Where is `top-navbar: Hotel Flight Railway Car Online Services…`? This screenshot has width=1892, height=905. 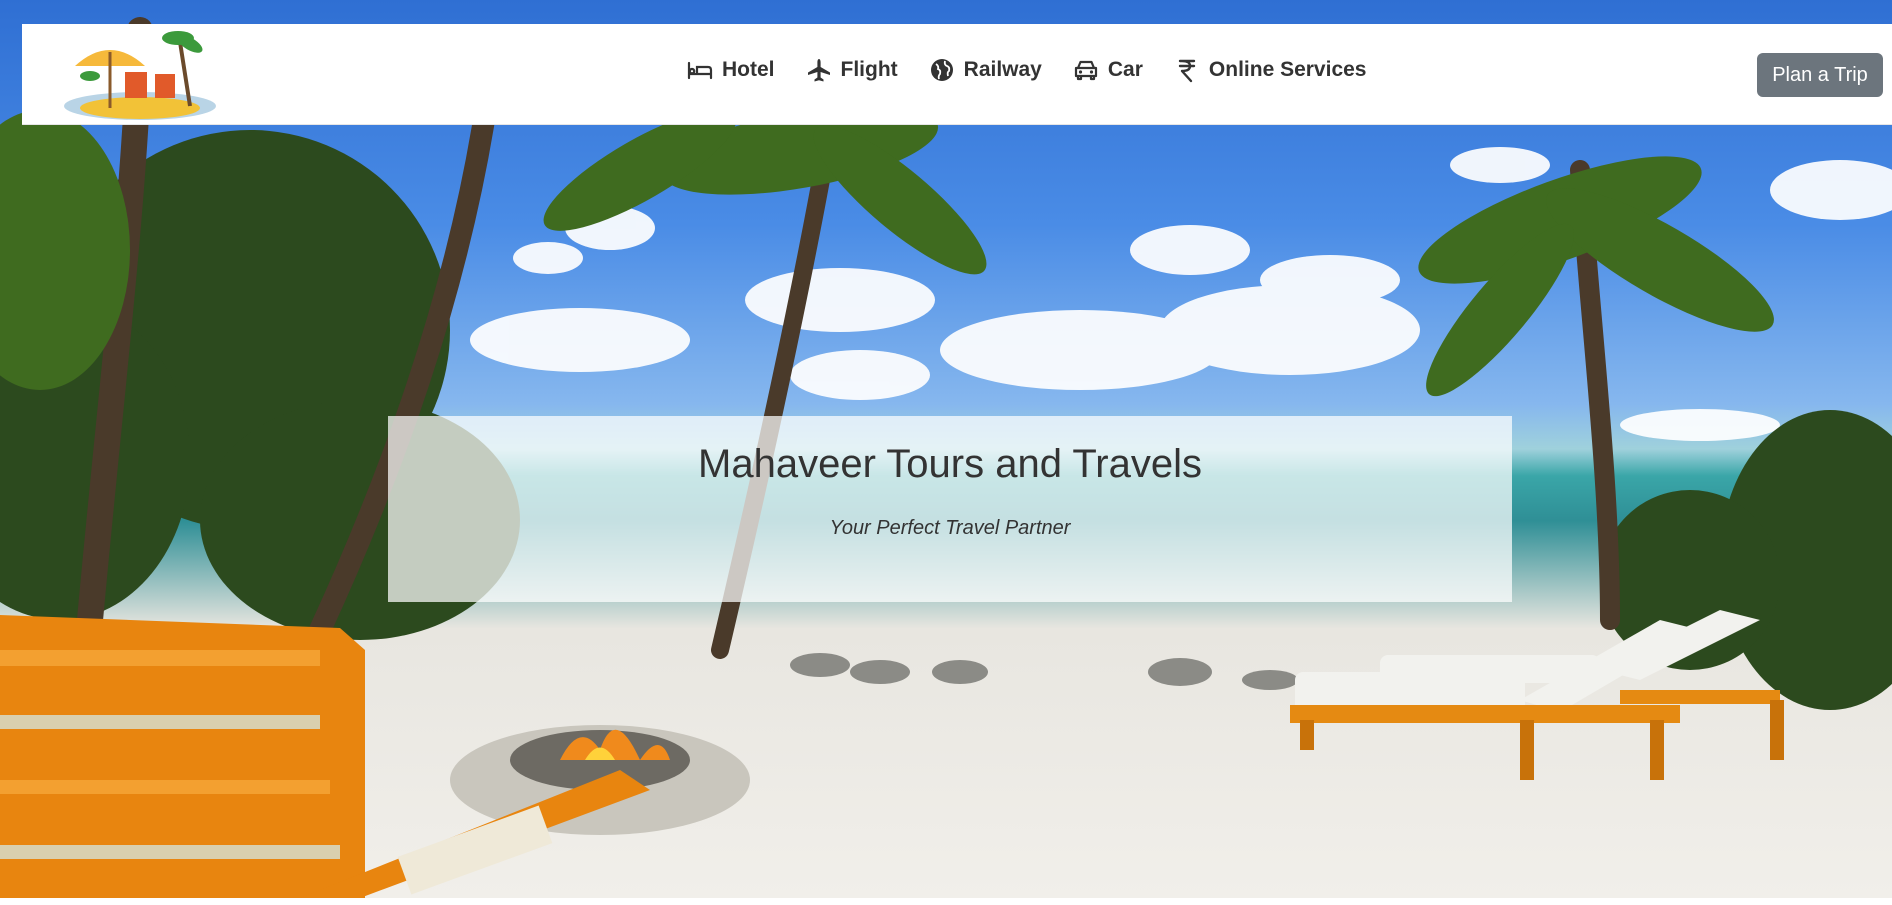
top-navbar: Hotel Flight Railway Car Online Services… is located at coordinates (957, 74).